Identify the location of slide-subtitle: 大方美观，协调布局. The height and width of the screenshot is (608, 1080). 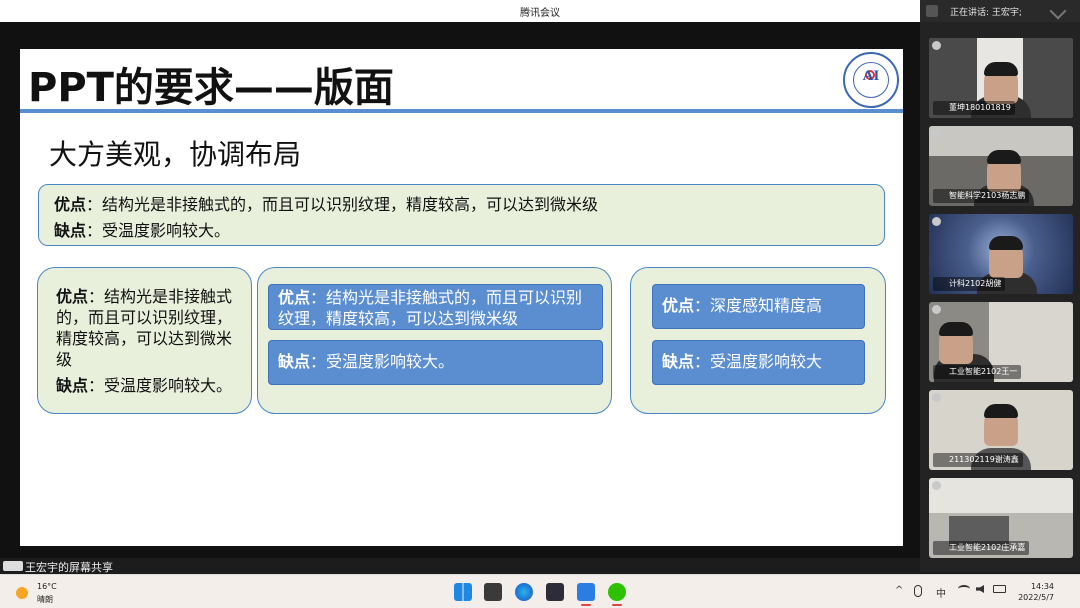
(175, 154).